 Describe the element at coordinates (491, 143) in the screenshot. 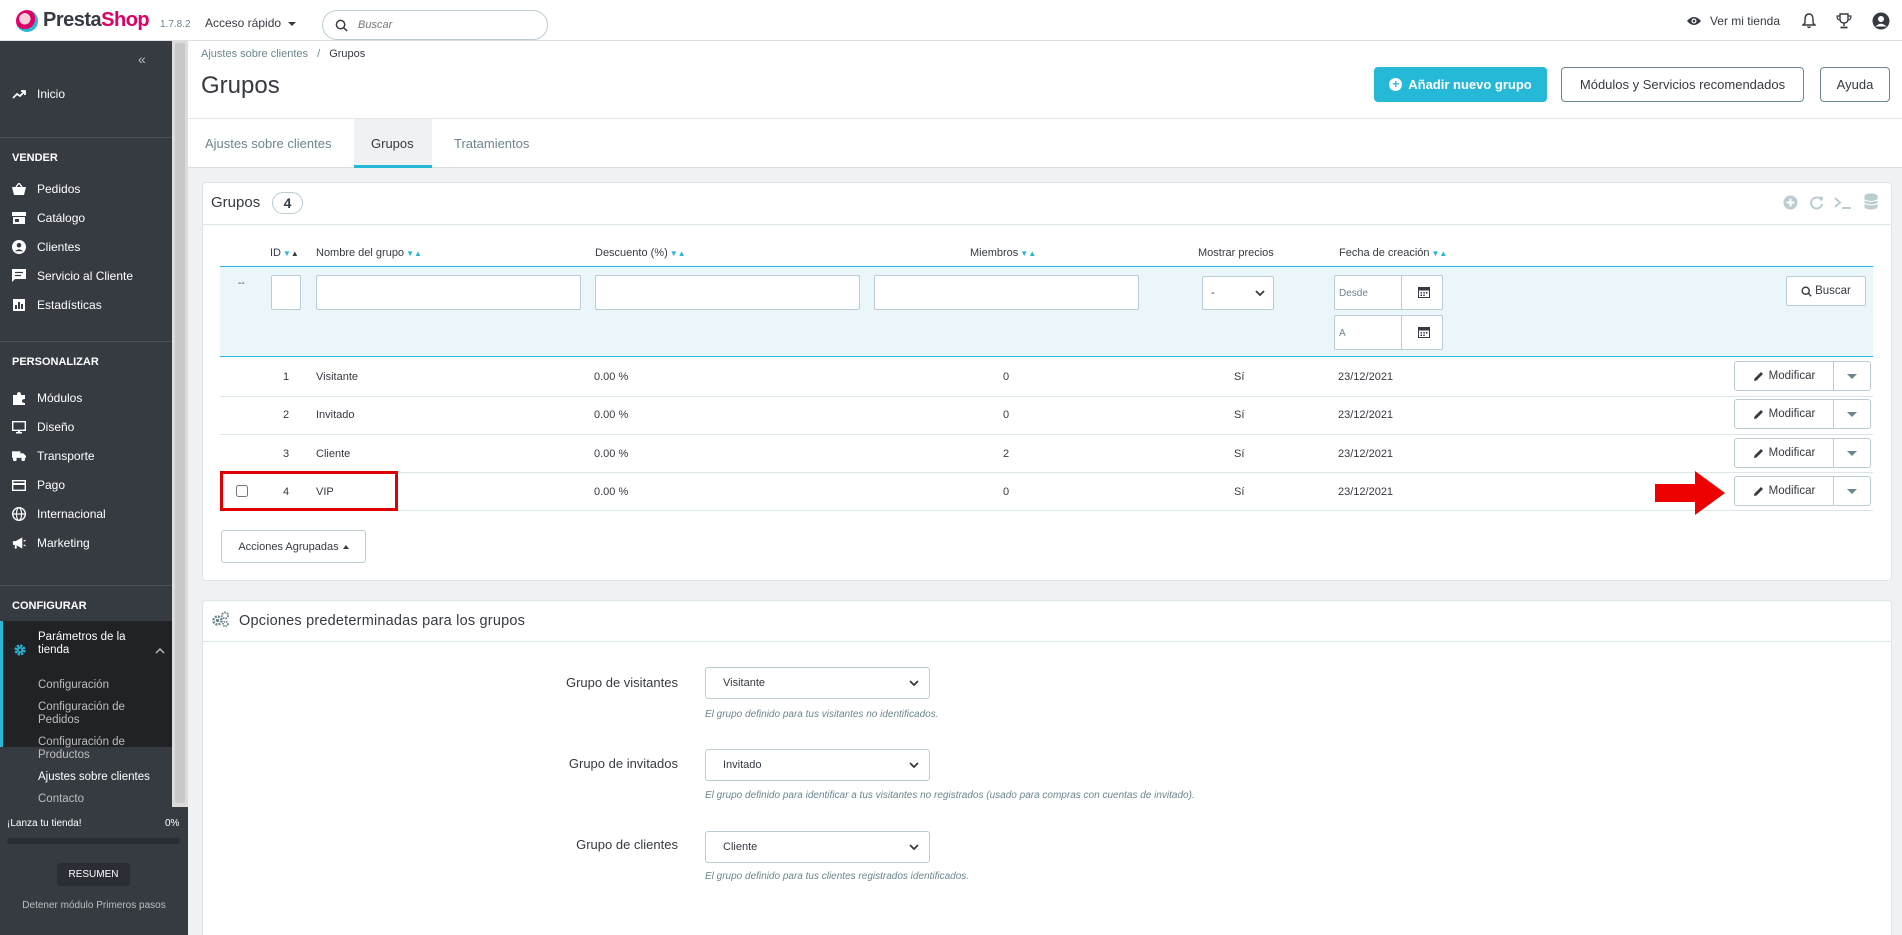

I see `tab-titles: Tratamientos` at that location.